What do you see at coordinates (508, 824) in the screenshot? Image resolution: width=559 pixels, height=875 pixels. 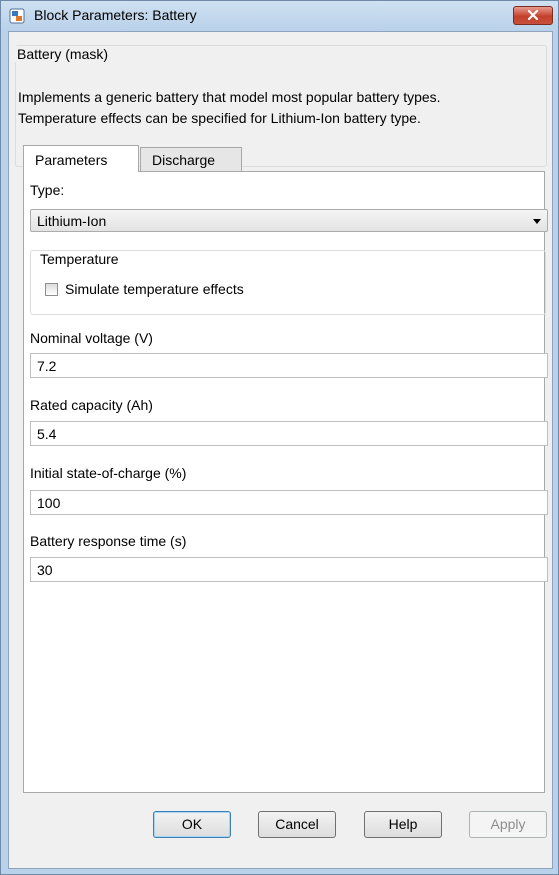 I see `apply-button: Apply` at bounding box center [508, 824].